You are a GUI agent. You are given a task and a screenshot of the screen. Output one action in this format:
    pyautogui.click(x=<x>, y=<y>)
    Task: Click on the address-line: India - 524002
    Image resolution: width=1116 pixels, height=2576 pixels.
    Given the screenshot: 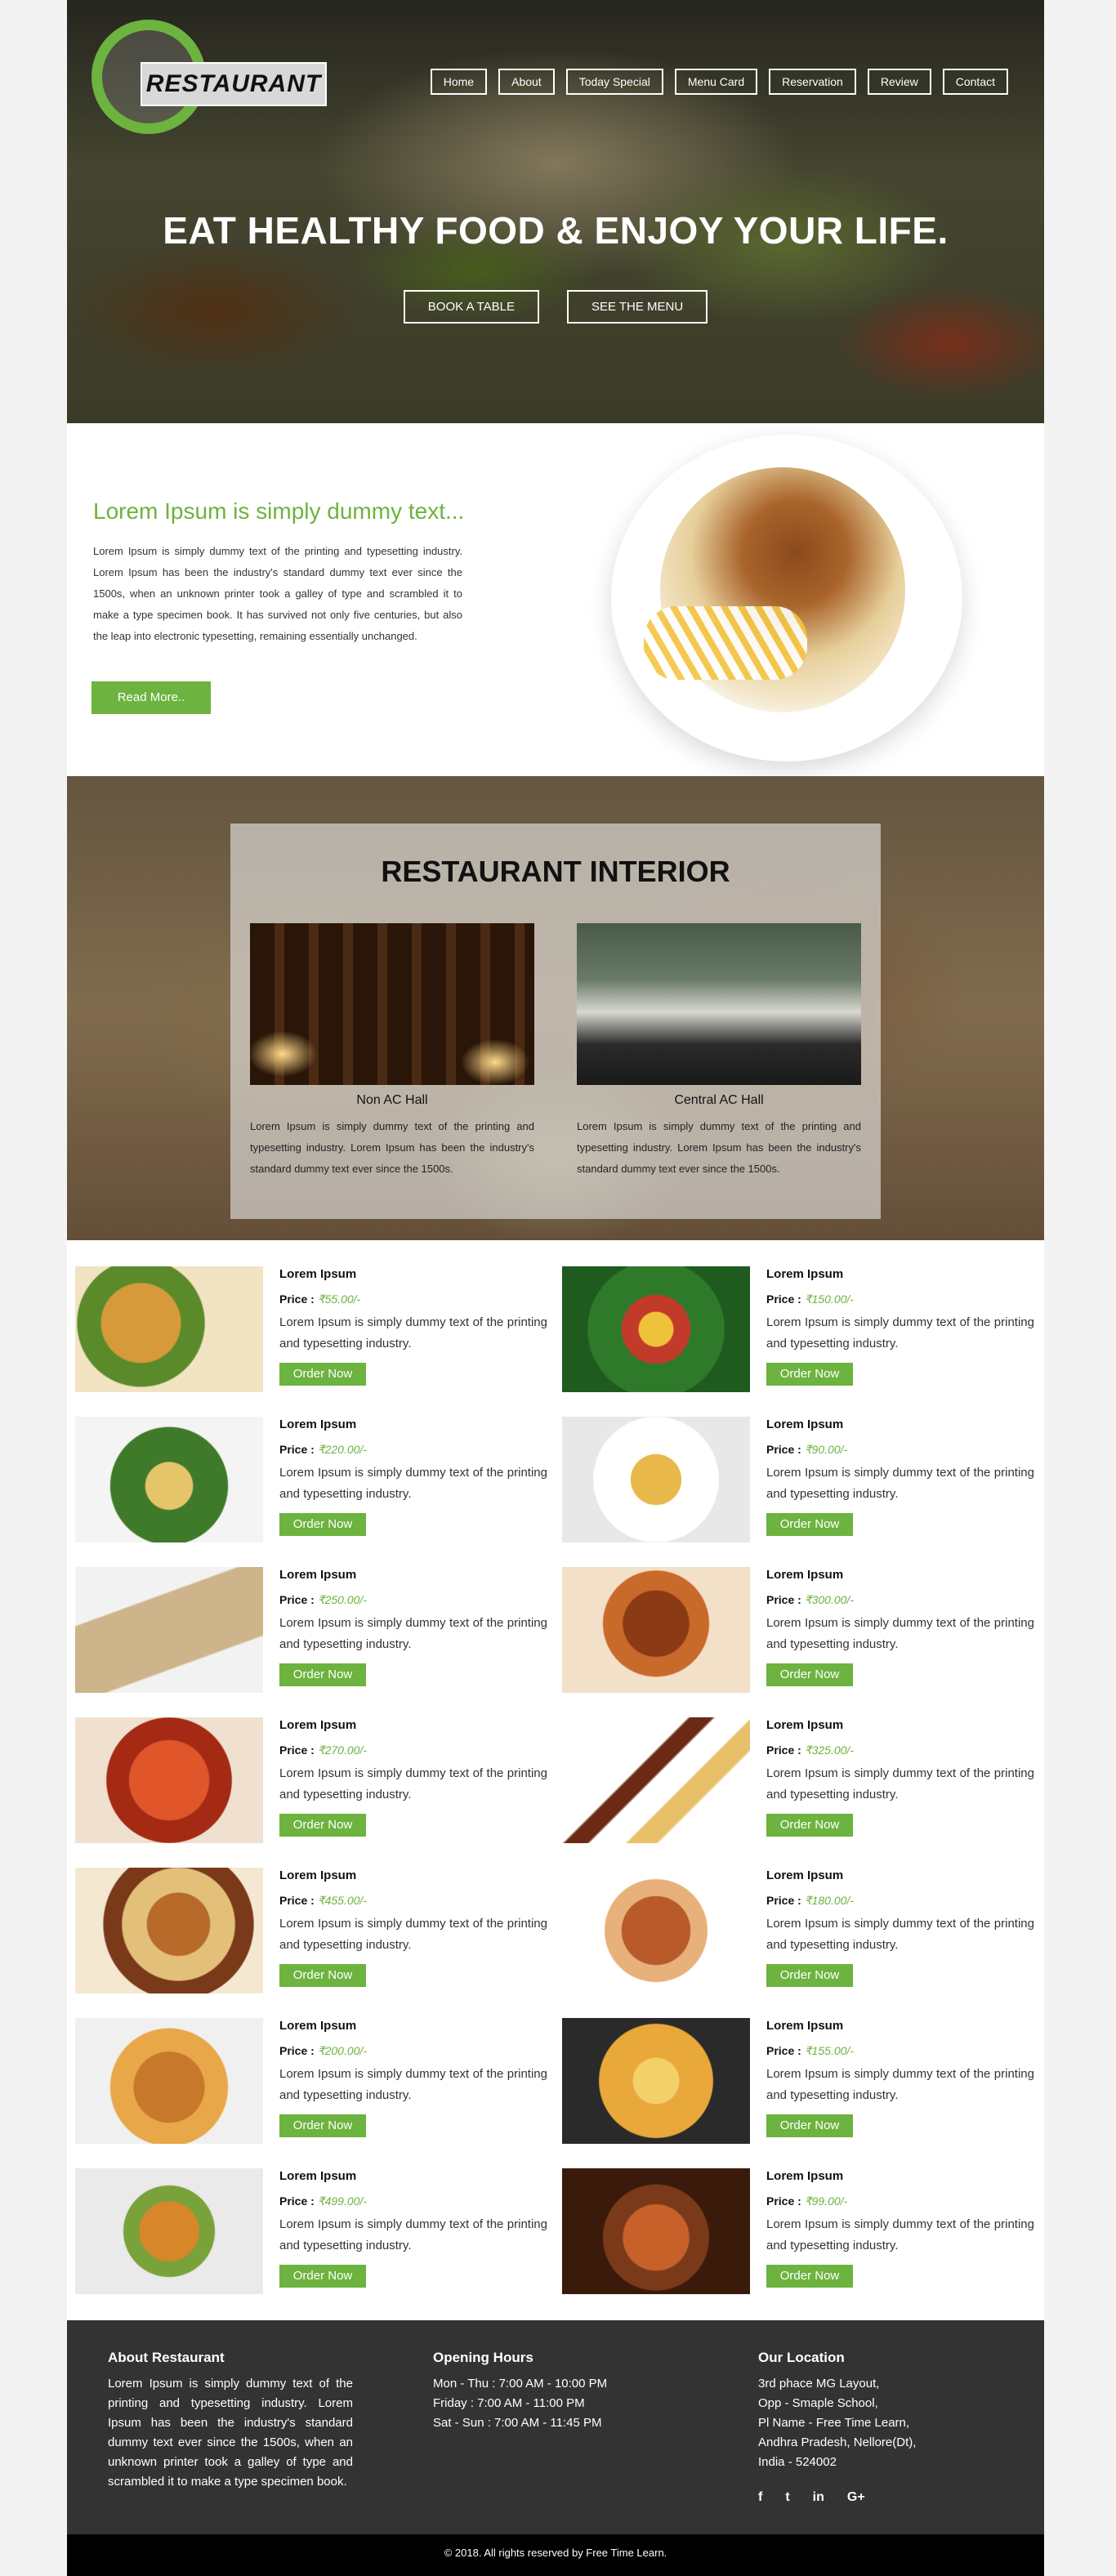 What is the action you would take?
    pyautogui.click(x=797, y=2462)
    